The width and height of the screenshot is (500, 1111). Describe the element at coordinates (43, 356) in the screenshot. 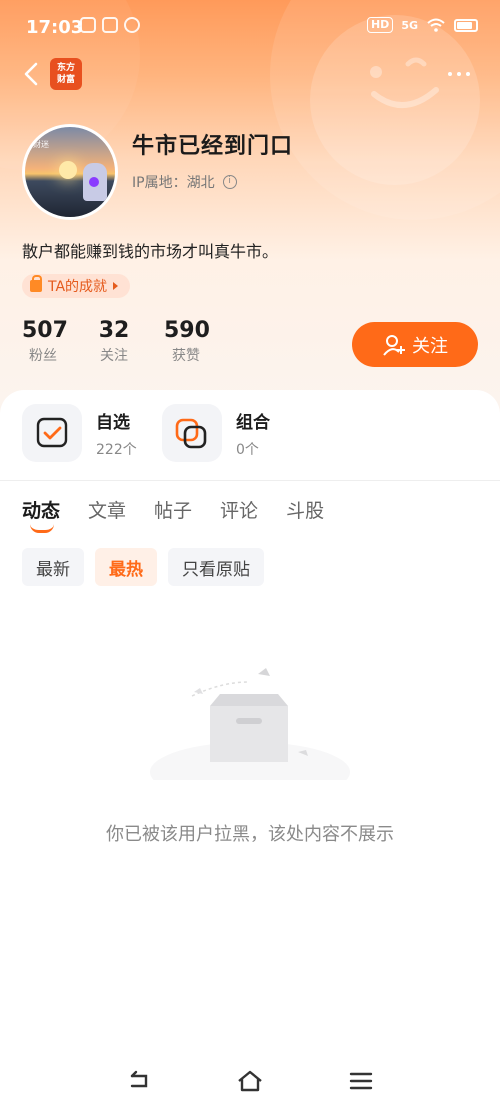

I see `stat-label: 粉丝` at that location.